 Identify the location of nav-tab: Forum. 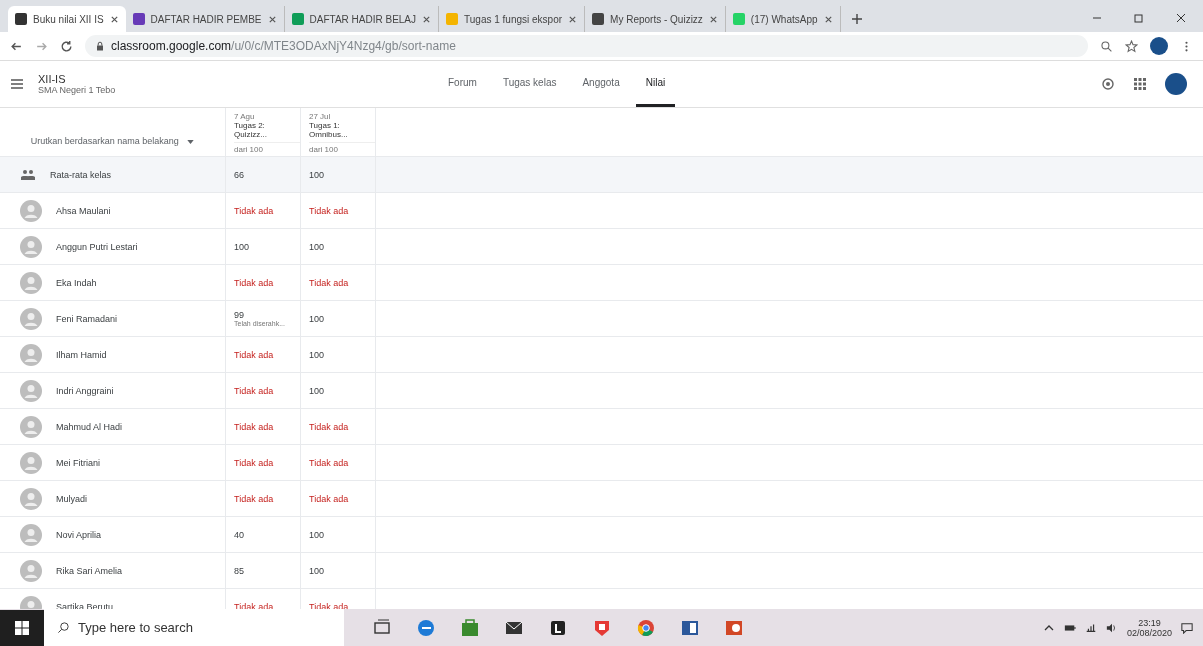
(462, 84).